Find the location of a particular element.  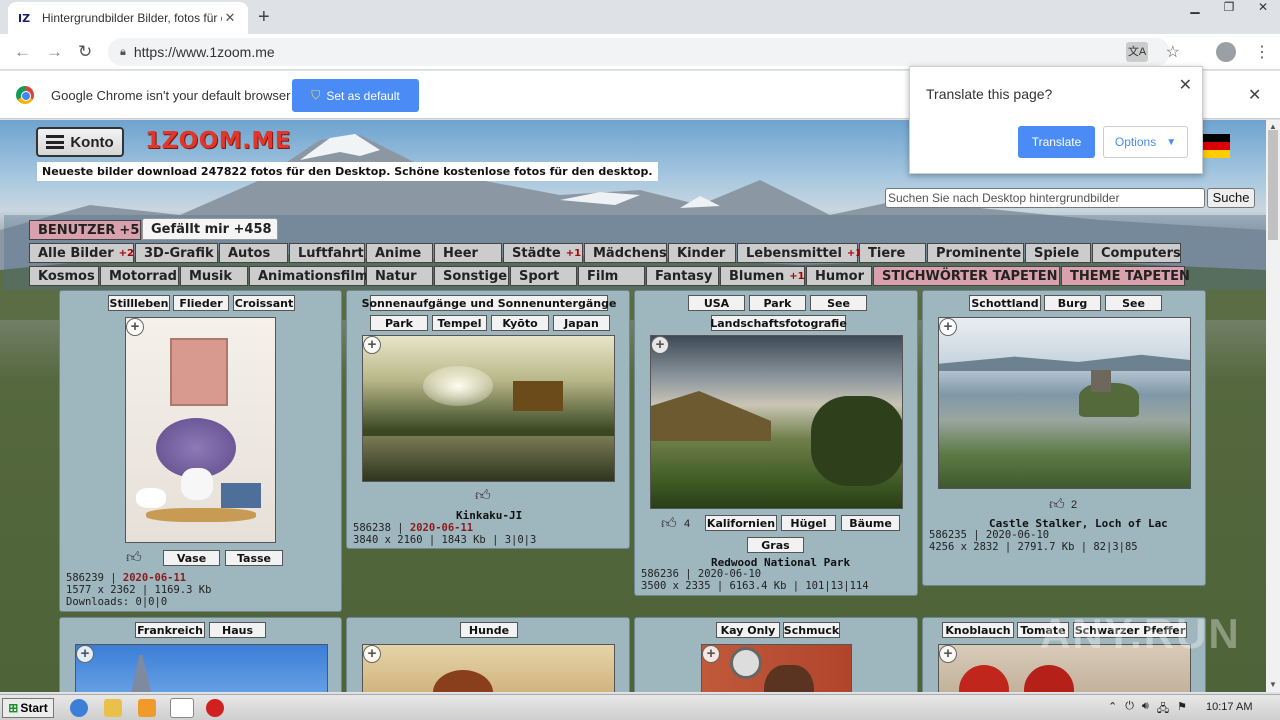

power-icon: ⏻ is located at coordinates (1129, 709).